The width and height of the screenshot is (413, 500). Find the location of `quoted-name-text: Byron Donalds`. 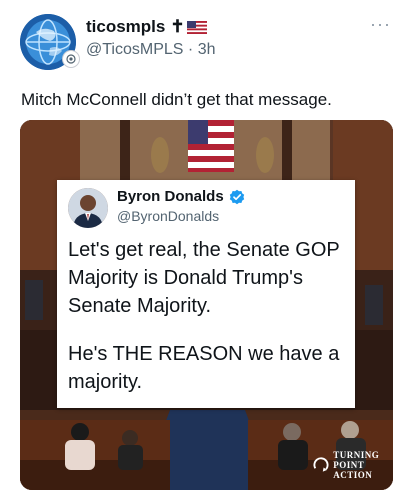

quoted-name-text: Byron Donalds is located at coordinates (170, 196).